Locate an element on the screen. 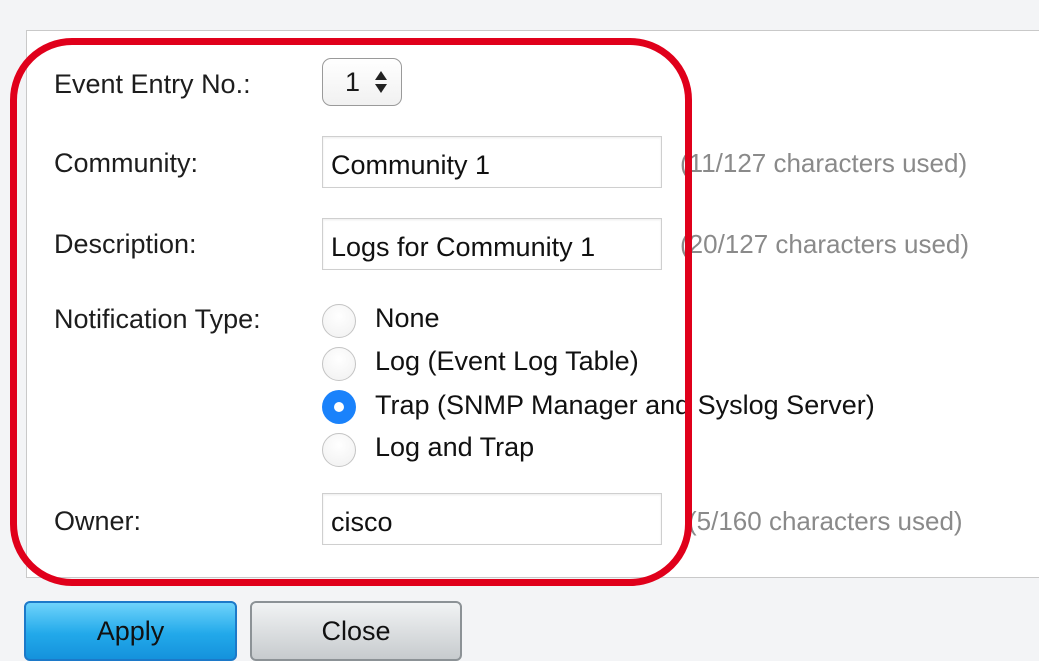 The width and height of the screenshot is (1039, 661). owner-label: Owner: is located at coordinates (98, 521).